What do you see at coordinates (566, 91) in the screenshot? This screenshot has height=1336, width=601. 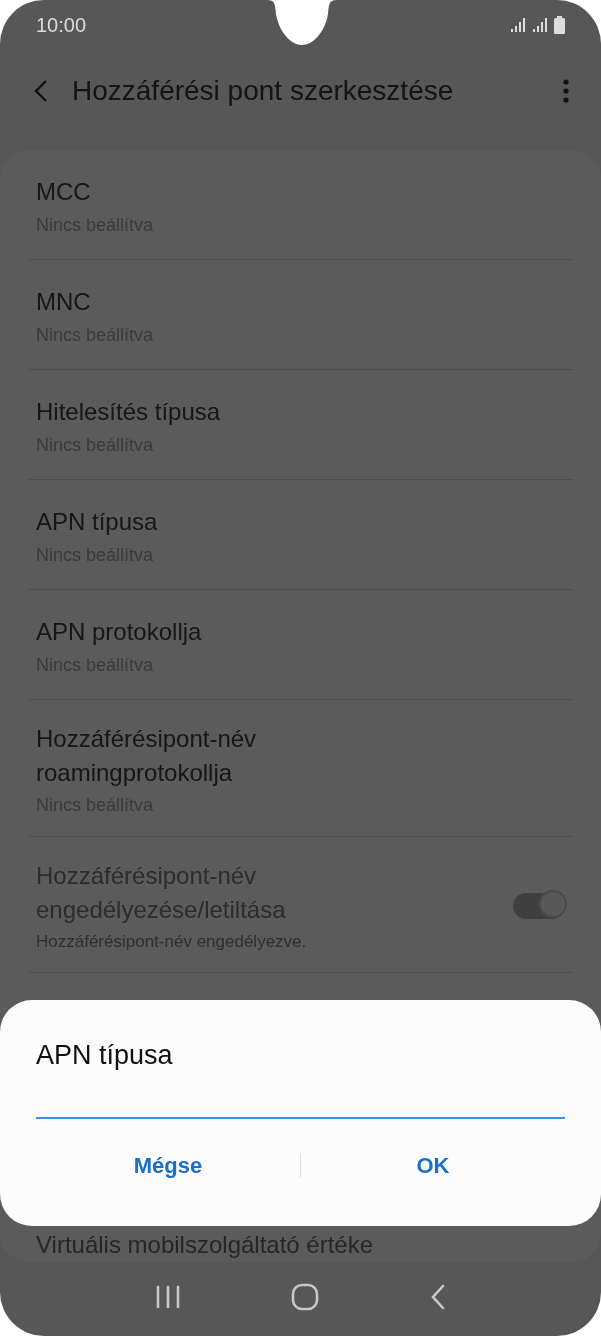 I see `more-icon` at bounding box center [566, 91].